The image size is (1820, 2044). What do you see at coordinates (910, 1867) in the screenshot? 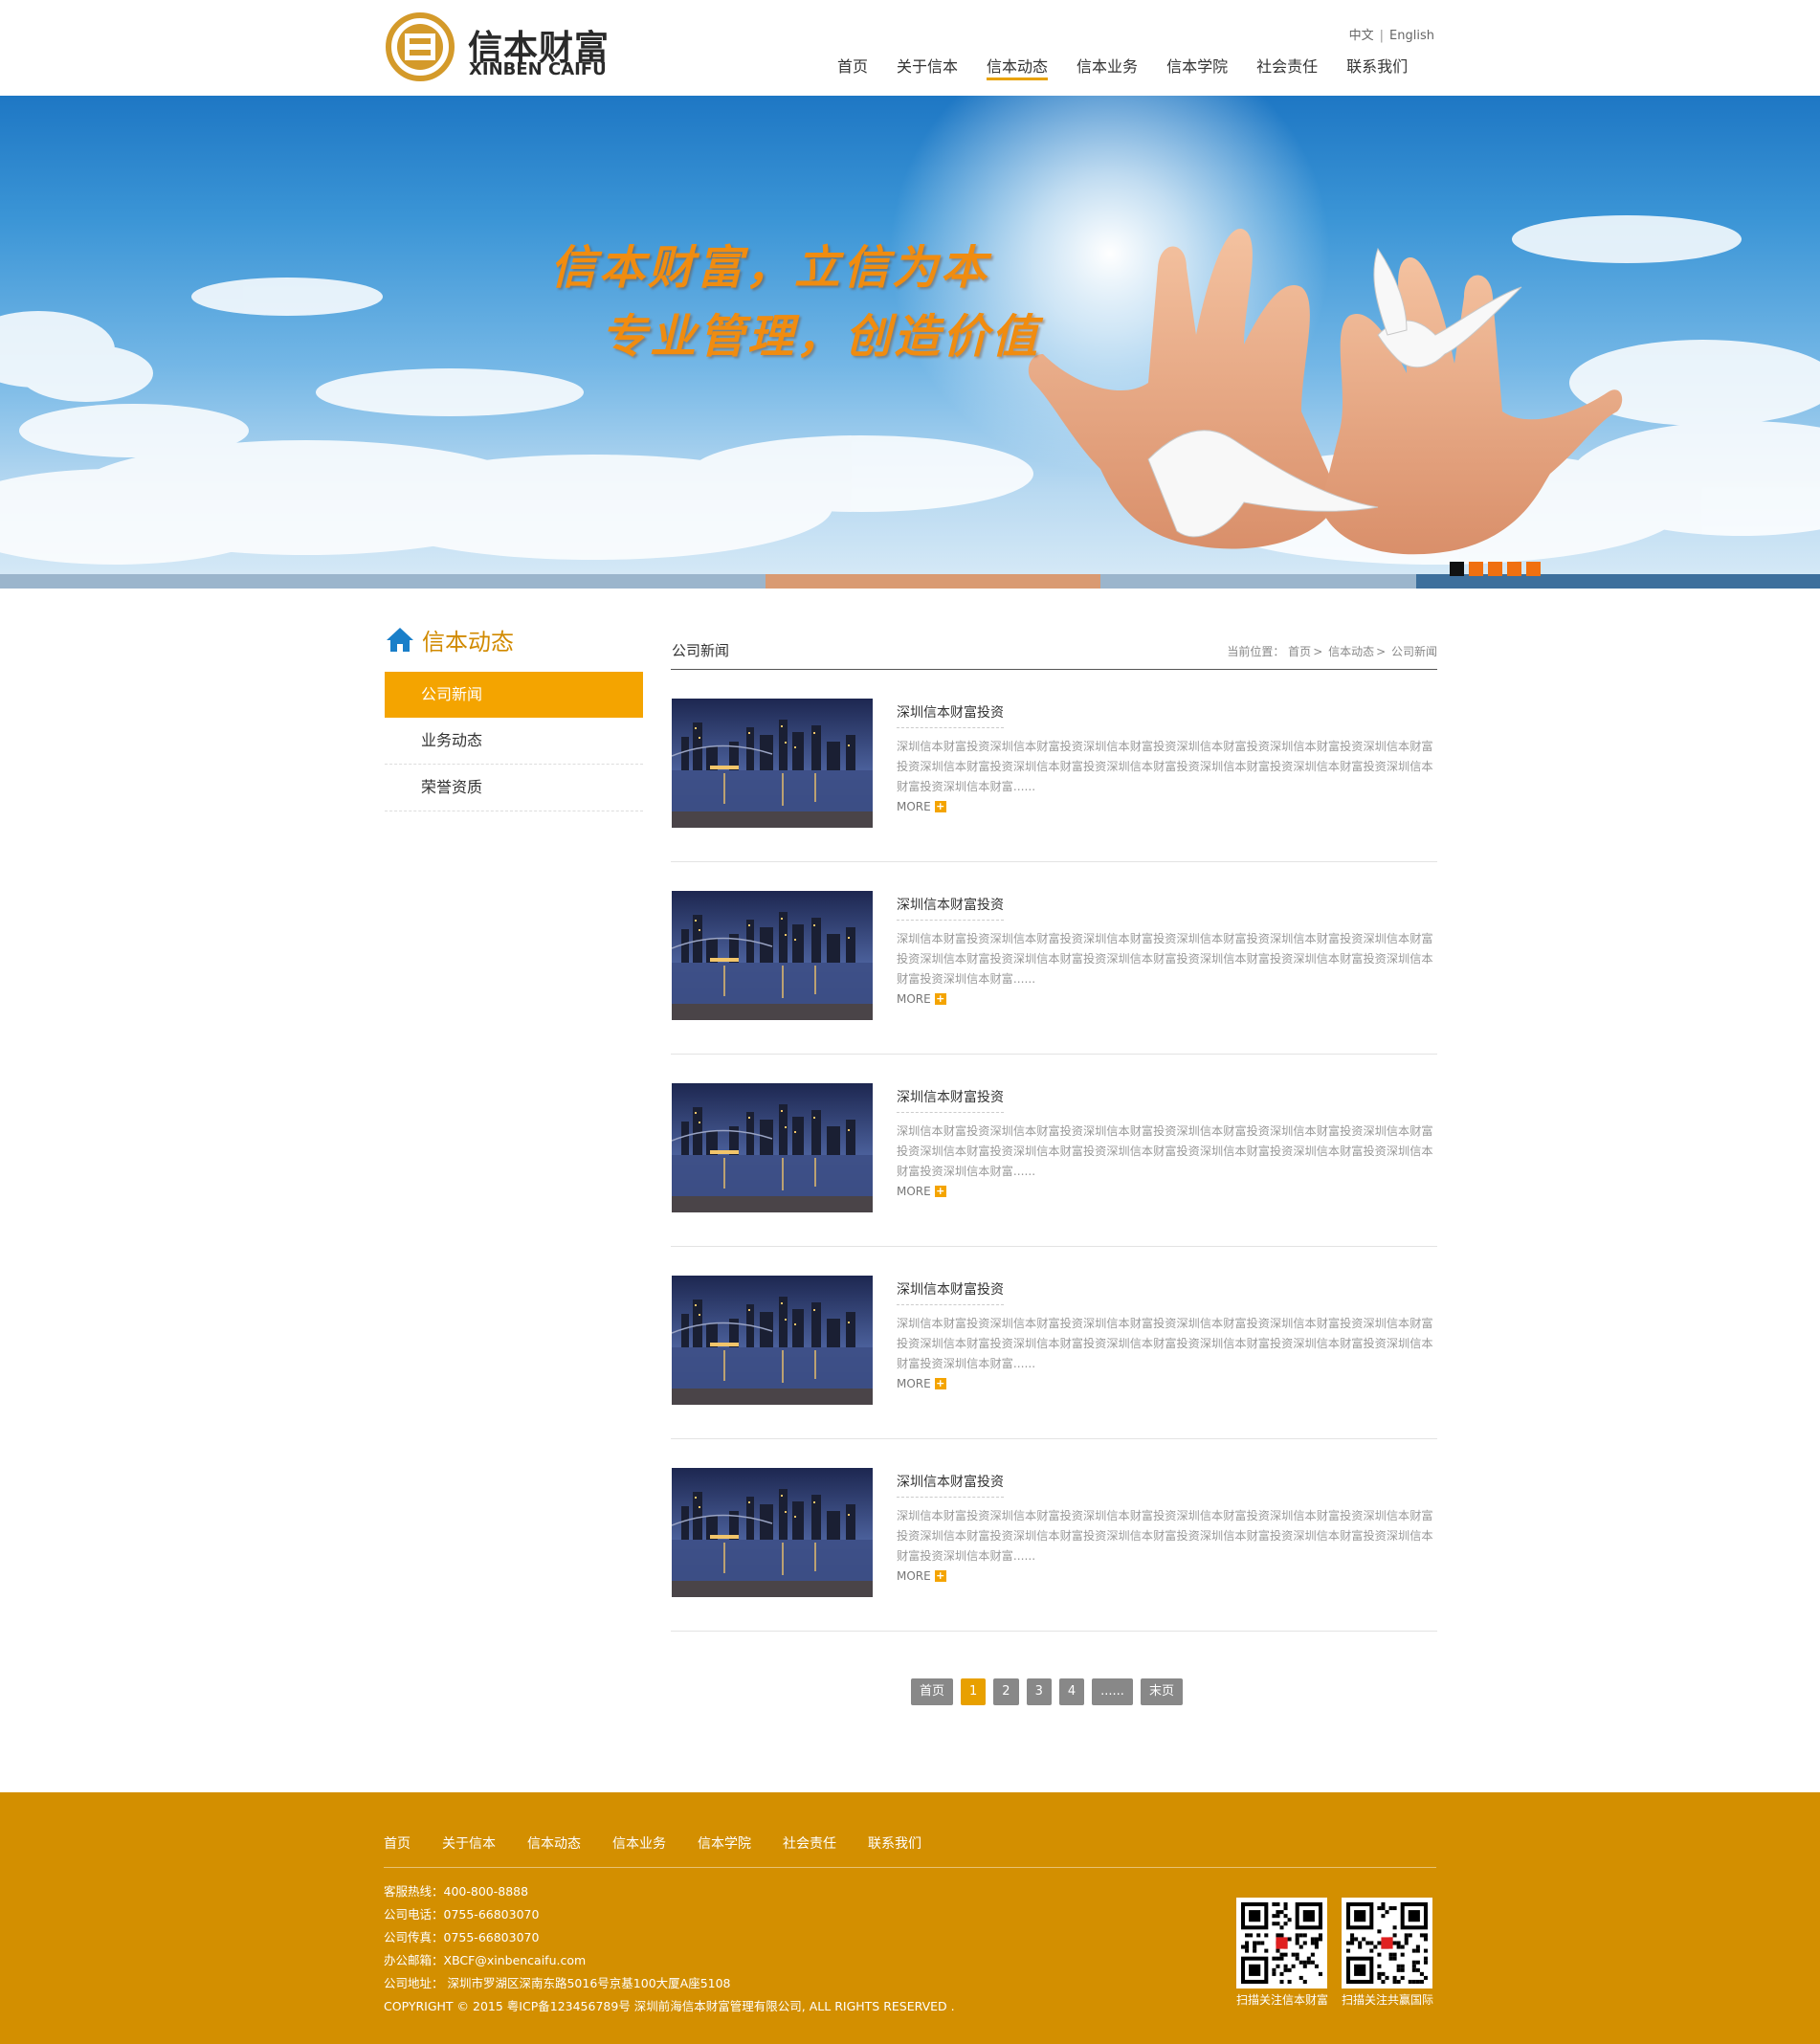
I see `footer-divider` at bounding box center [910, 1867].